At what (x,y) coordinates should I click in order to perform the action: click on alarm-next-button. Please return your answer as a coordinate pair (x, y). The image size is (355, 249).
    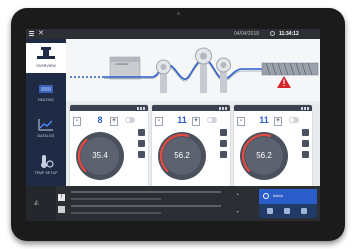
    Looking at the image, I should click on (61, 209).